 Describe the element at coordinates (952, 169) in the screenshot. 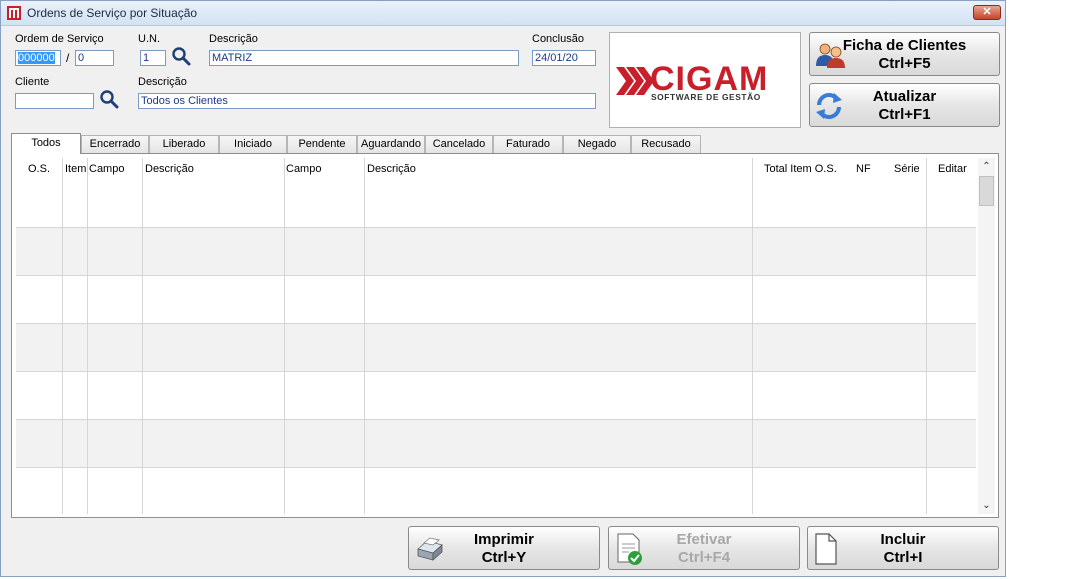

I see `col-header-editar: Editar` at that location.